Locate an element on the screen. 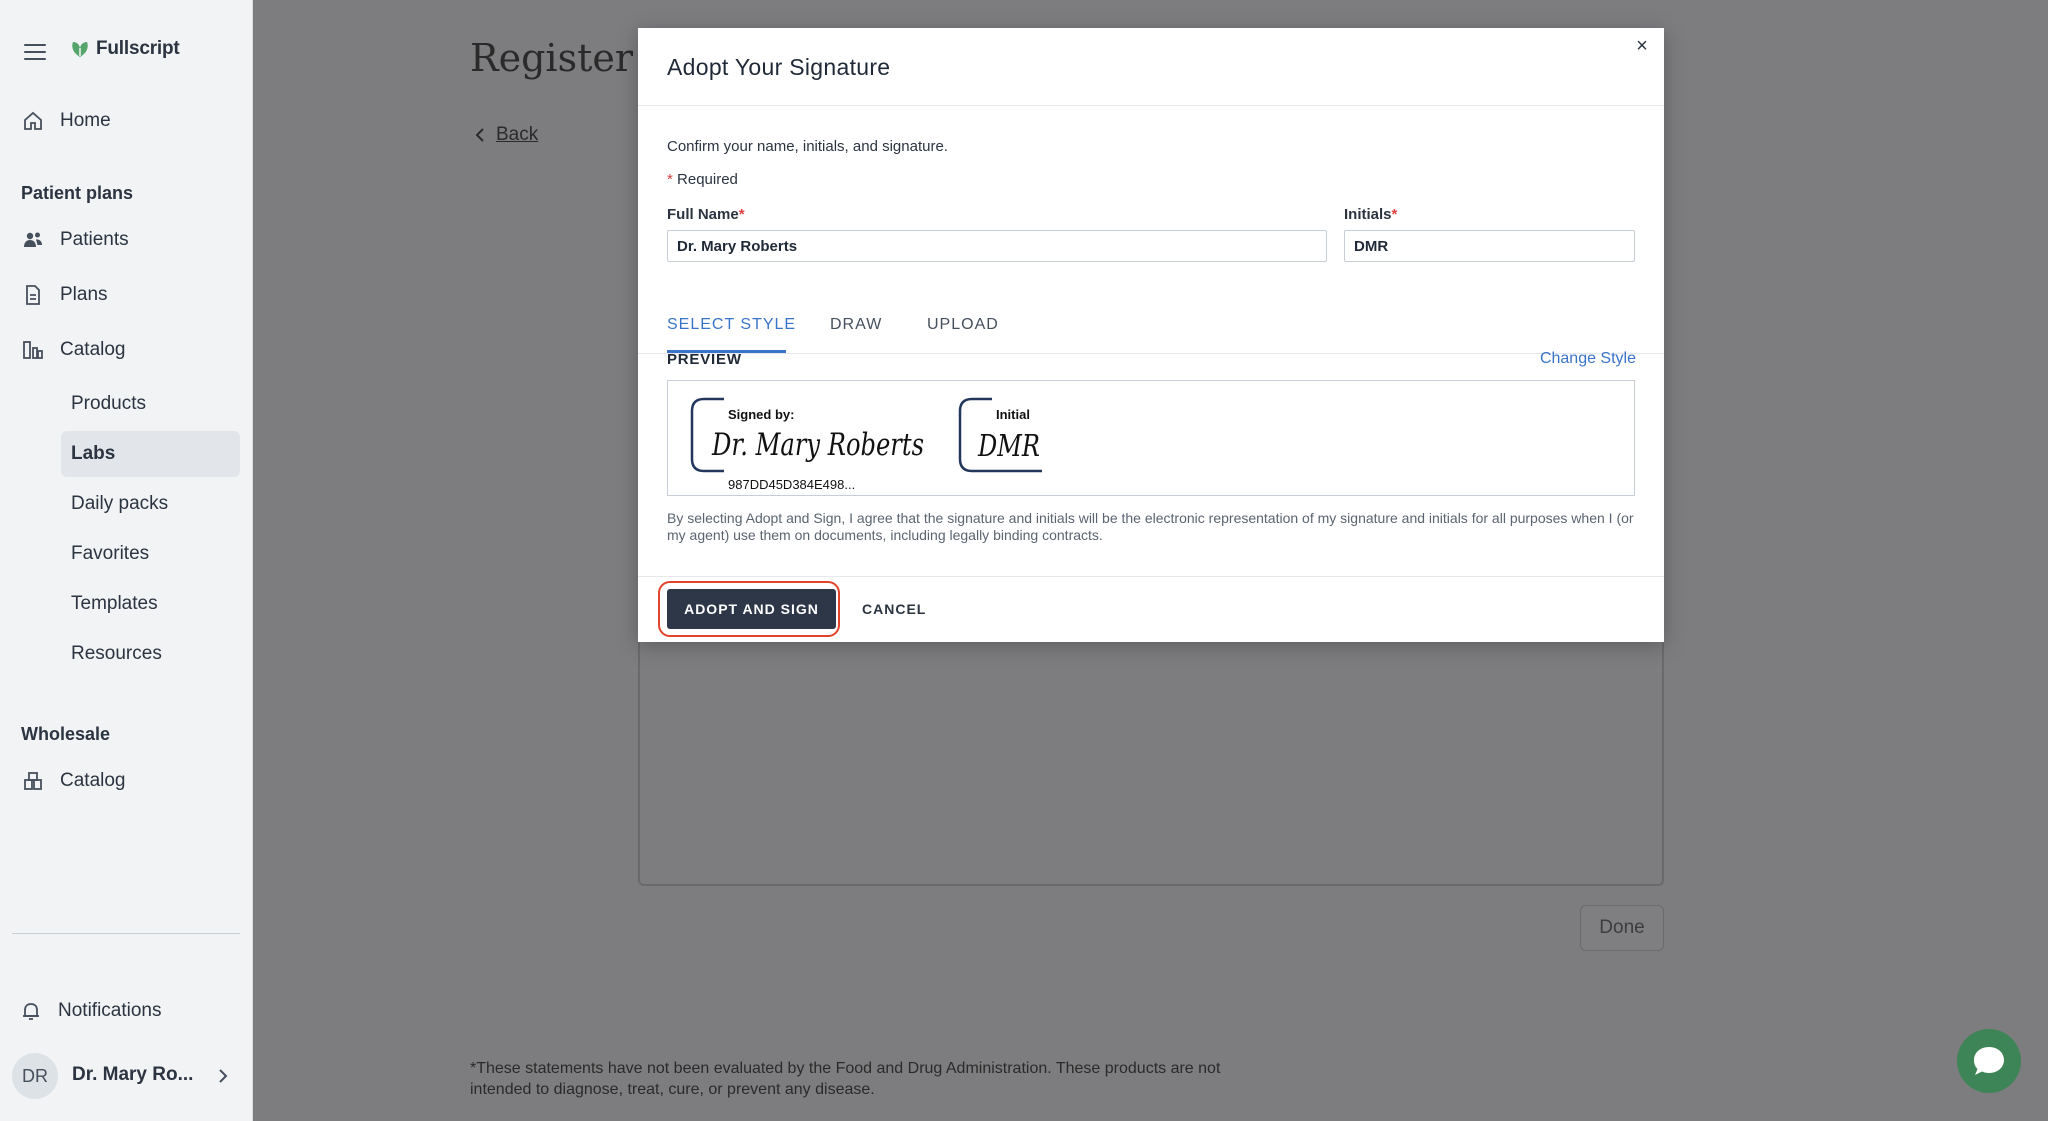  nav-patients: Patients is located at coordinates (75, 240).